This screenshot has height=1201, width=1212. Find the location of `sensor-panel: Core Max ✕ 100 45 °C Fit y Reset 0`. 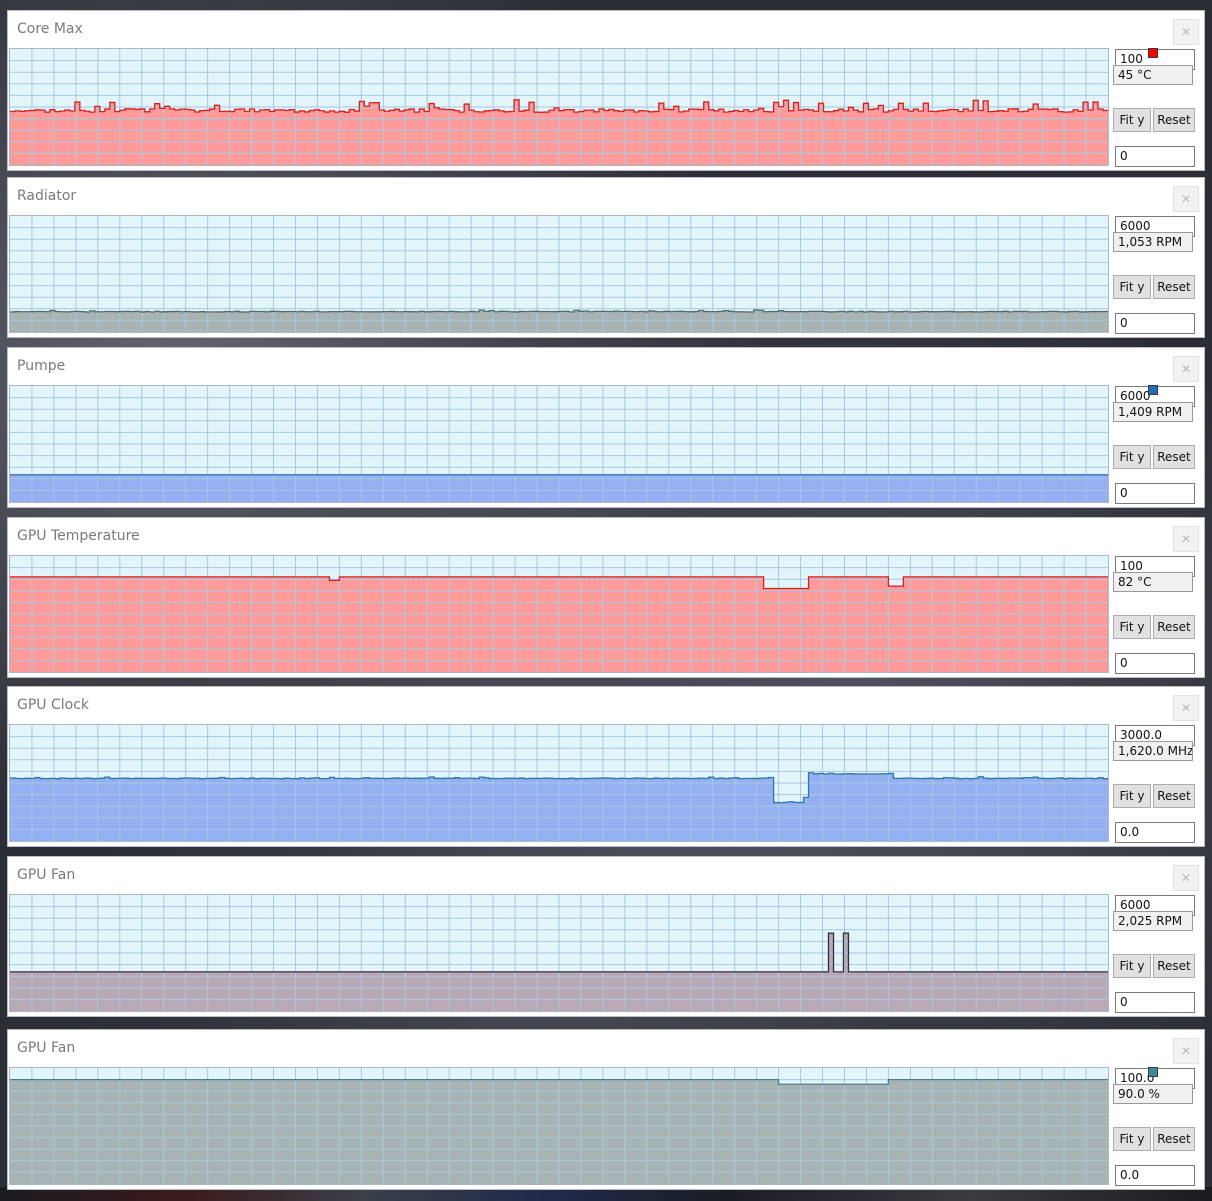

sensor-panel: Core Max ✕ 100 45 °C Fit y Reset 0 is located at coordinates (606, 90).